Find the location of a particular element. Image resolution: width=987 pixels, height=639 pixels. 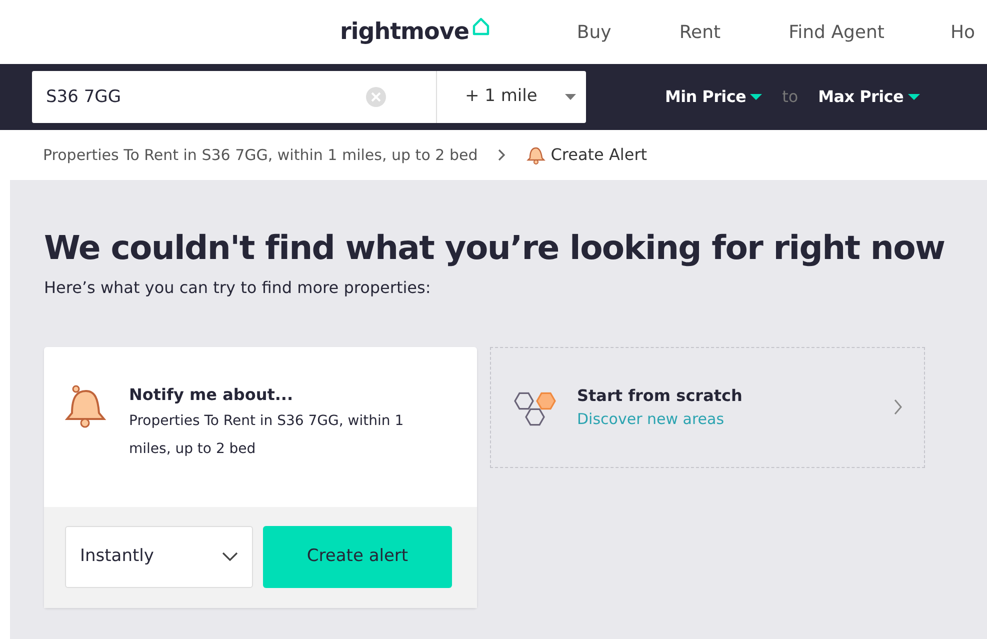

frequency-dropdown: Instantly is located at coordinates (159, 557).